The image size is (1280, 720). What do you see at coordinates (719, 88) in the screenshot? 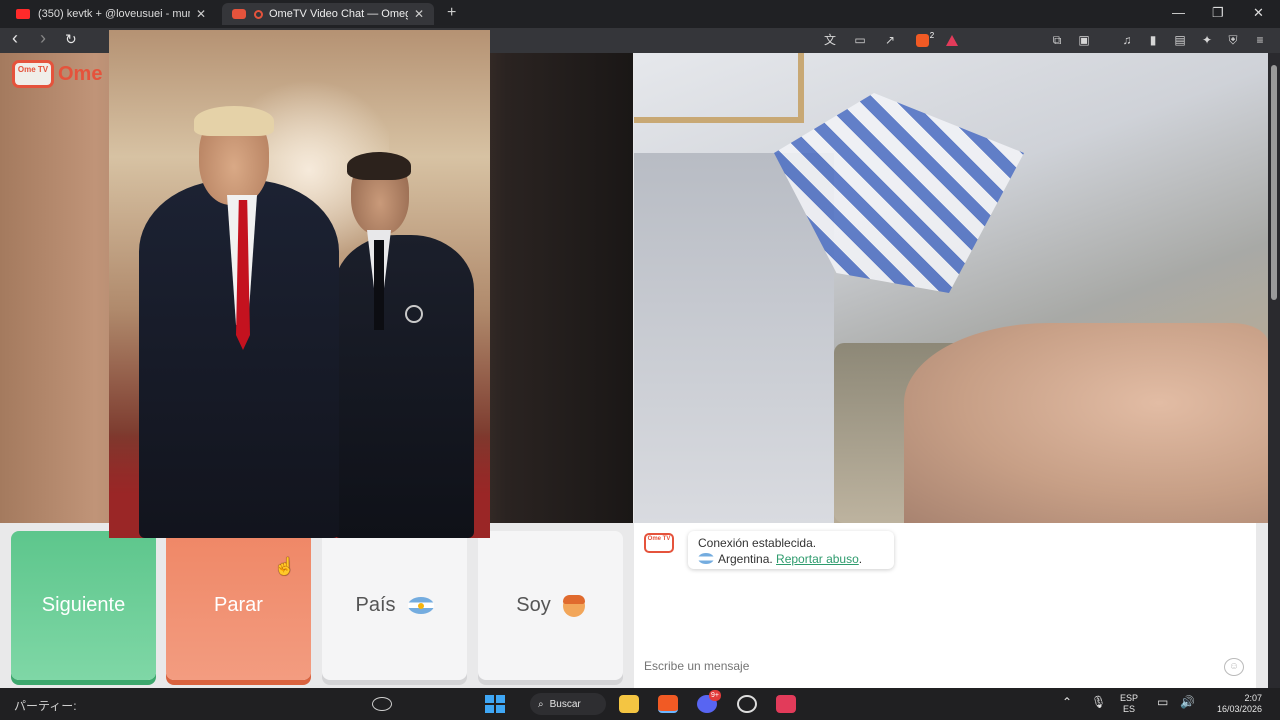
I see `picture-frame` at bounding box center [719, 88].